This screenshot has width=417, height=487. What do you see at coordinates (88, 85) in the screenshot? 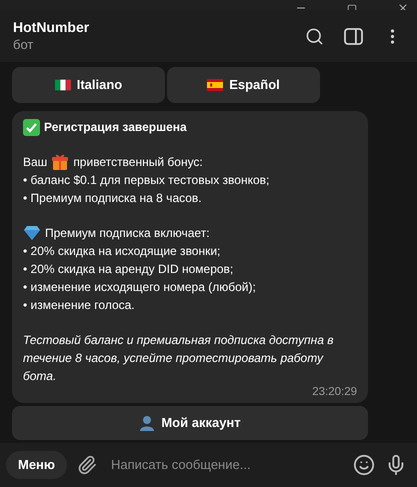
I see `keyboard-button: Italiano` at bounding box center [88, 85].